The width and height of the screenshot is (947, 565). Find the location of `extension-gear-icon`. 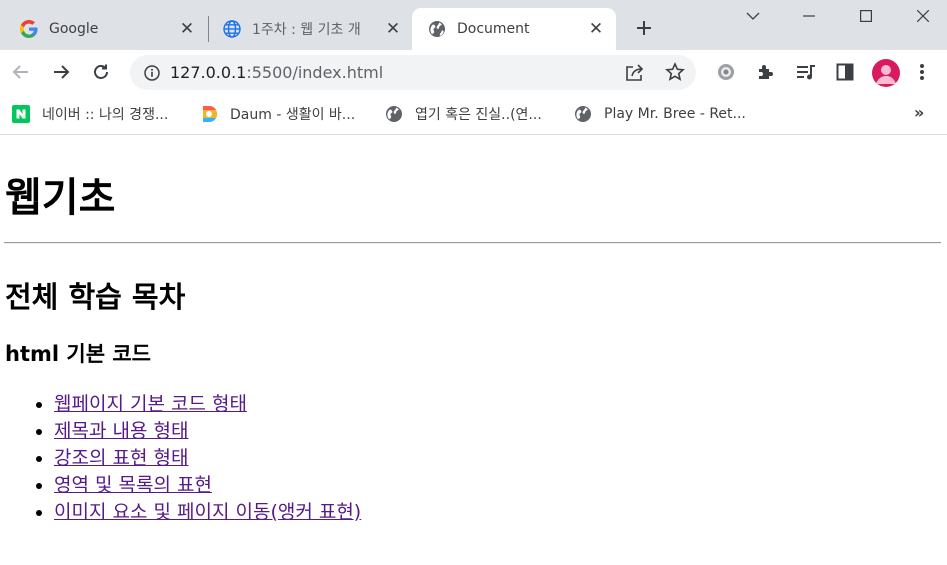

extension-gear-icon is located at coordinates (726, 72).